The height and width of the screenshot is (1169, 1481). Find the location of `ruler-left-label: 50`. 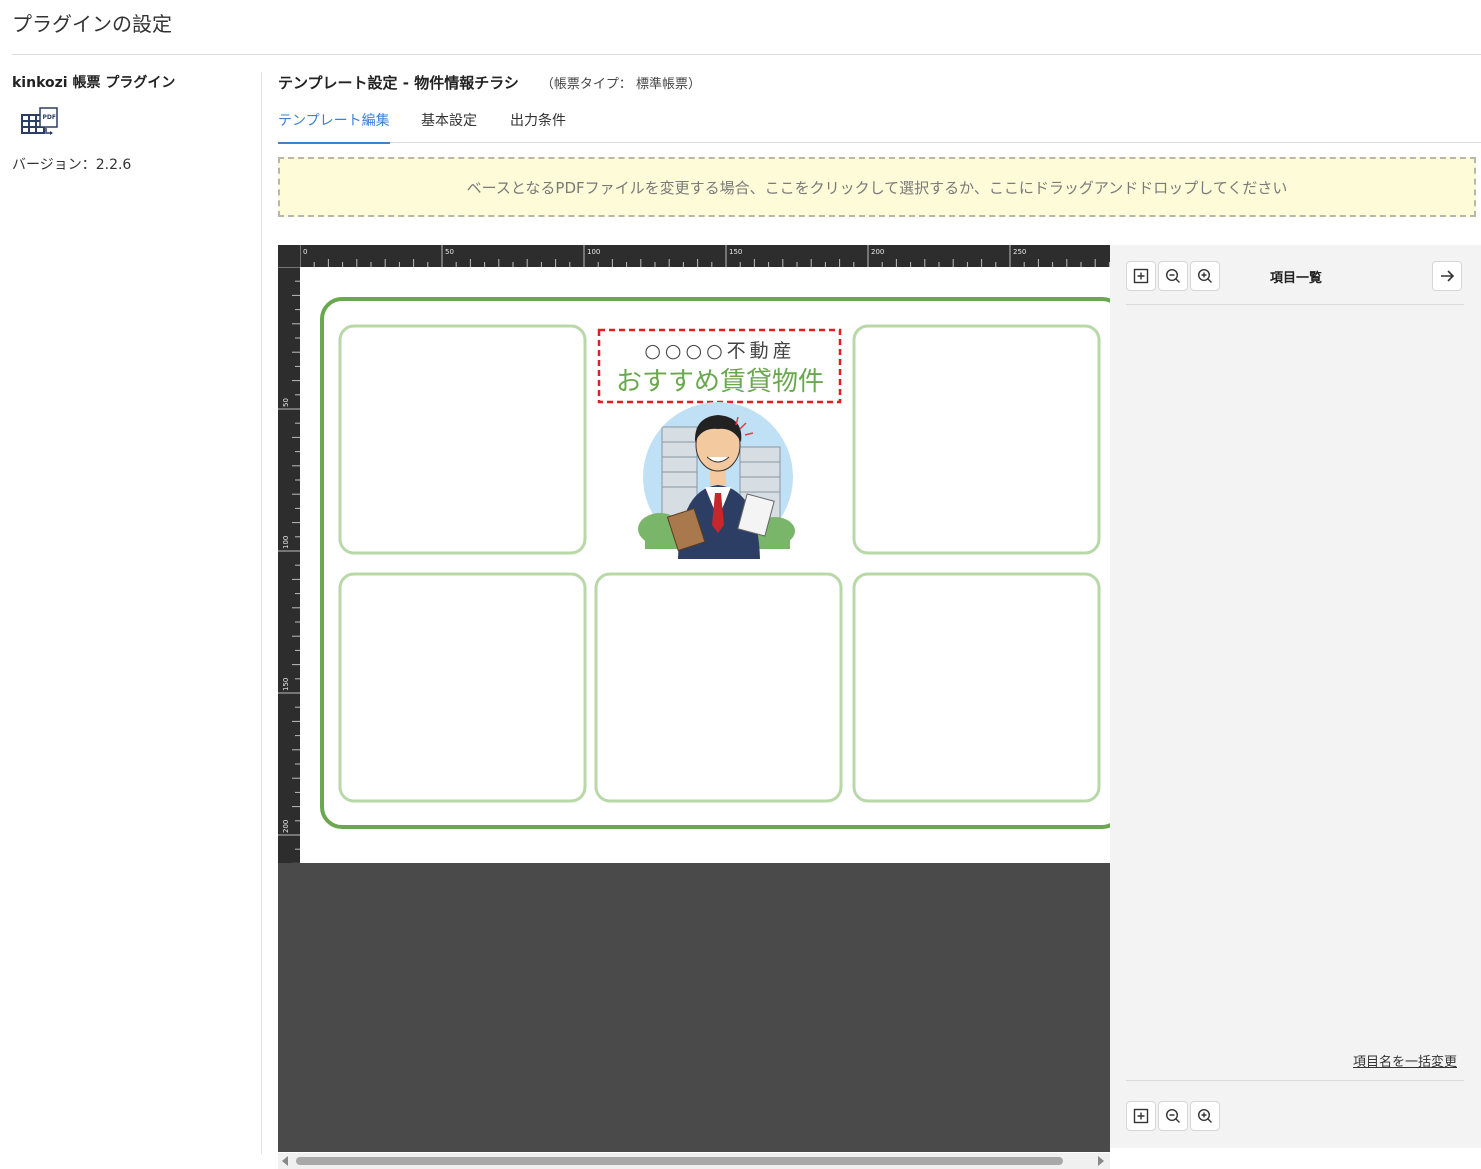

ruler-left-label: 50 is located at coordinates (286, 402).